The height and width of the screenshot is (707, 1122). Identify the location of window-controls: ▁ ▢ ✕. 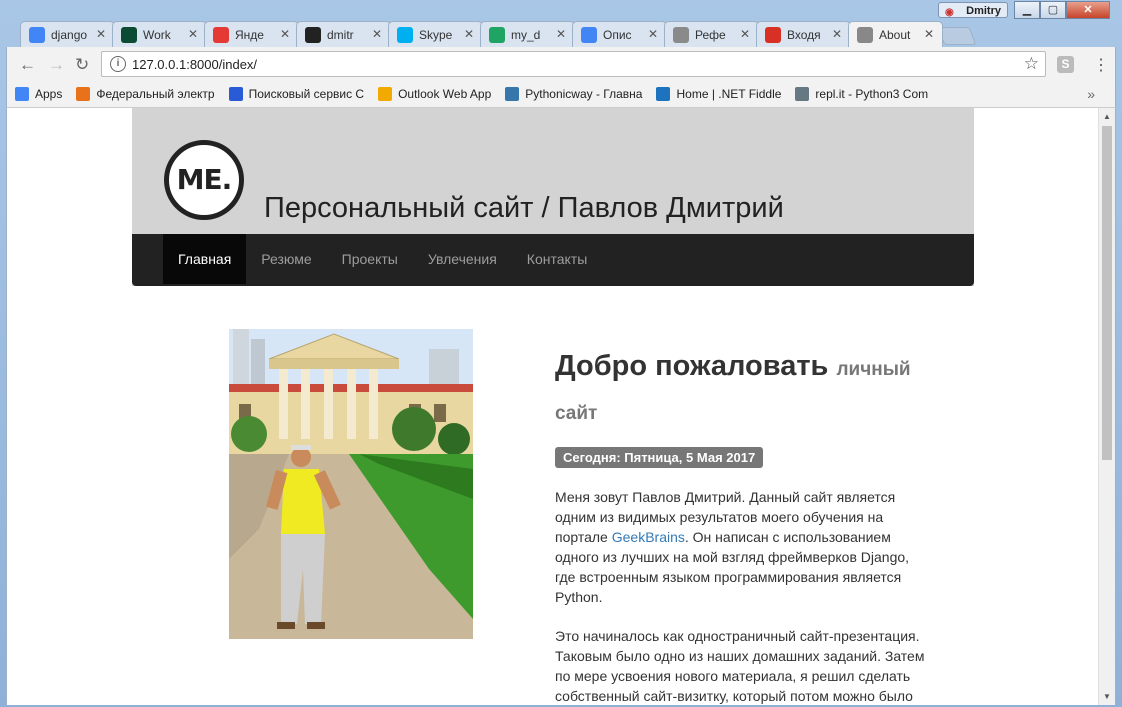
(1062, 10).